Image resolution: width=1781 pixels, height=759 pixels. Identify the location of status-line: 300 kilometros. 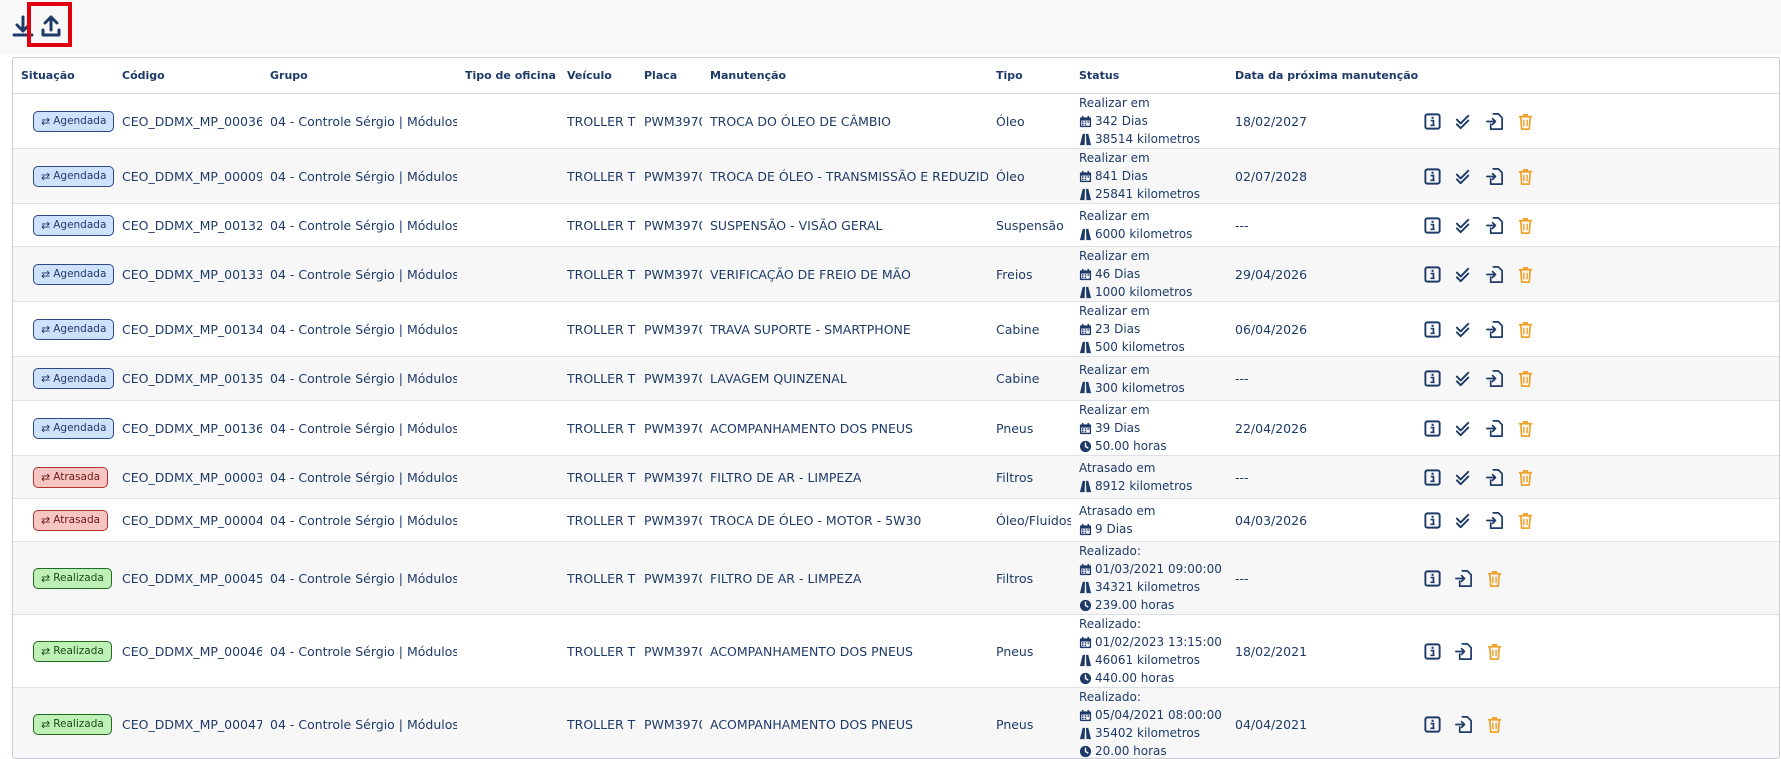
(1153, 388).